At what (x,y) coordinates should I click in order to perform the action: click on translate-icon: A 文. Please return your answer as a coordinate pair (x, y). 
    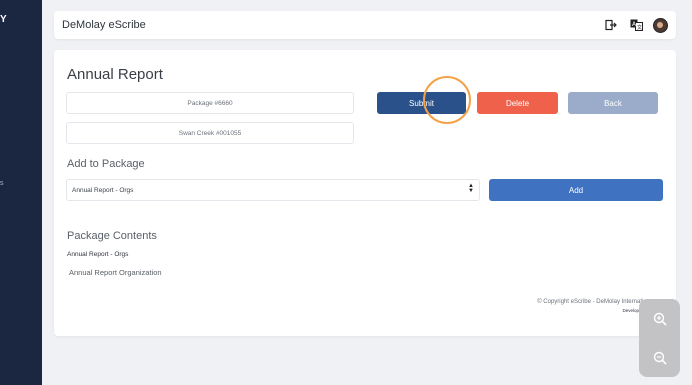
    Looking at the image, I should click on (636, 25).